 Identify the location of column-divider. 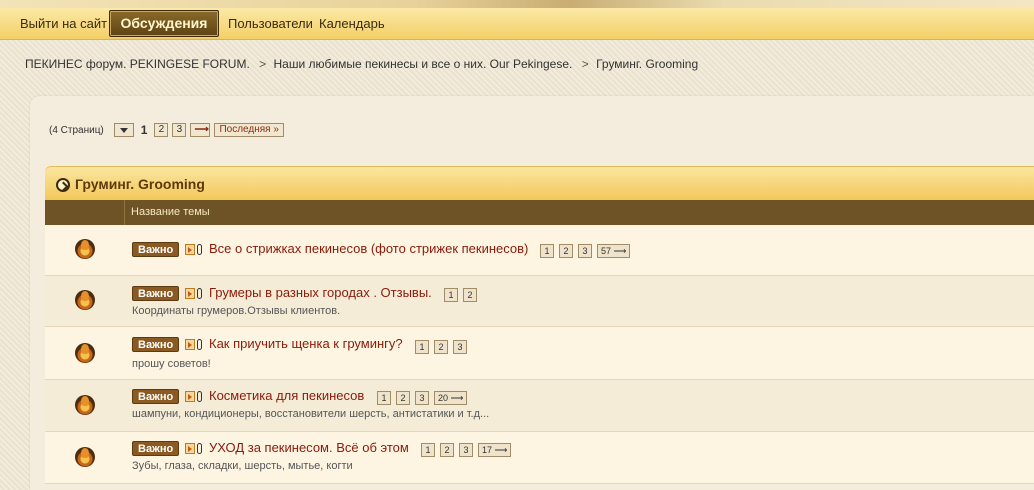
(124, 212).